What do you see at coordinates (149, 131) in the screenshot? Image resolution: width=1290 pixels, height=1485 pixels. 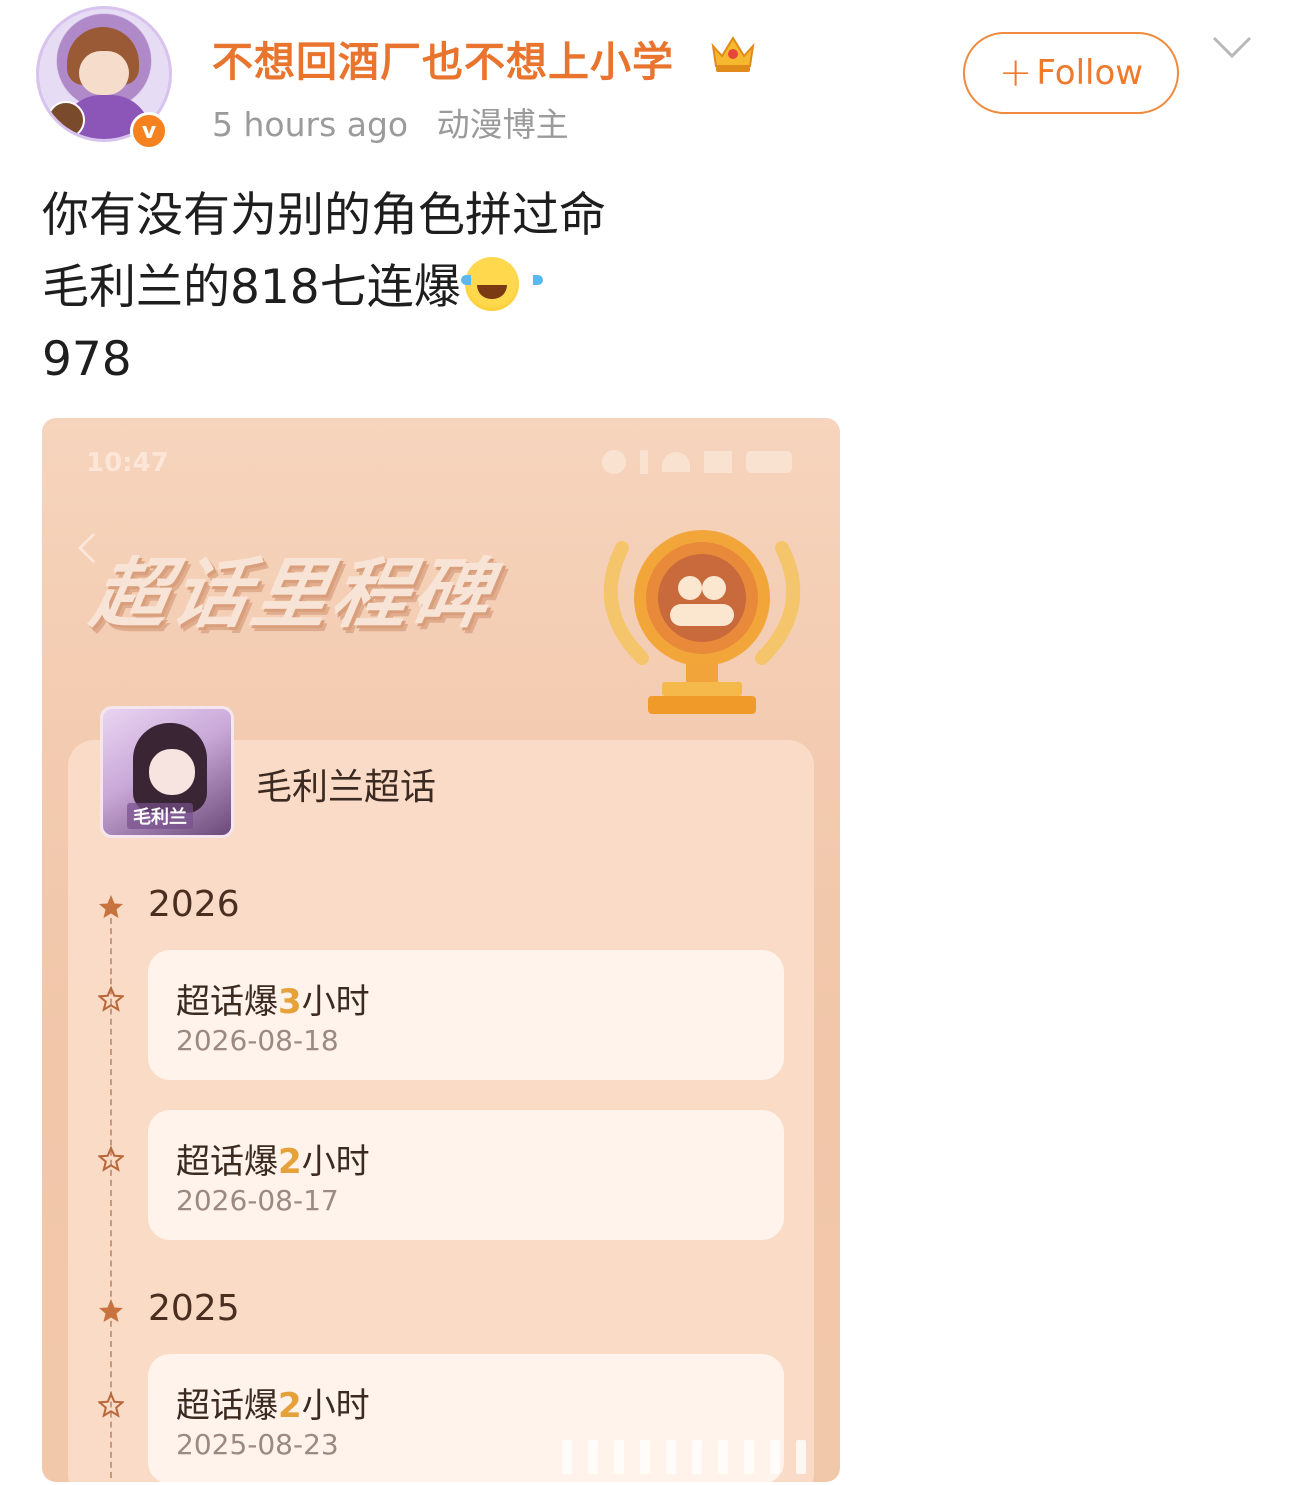 I see `verified-badge-icon: v` at bounding box center [149, 131].